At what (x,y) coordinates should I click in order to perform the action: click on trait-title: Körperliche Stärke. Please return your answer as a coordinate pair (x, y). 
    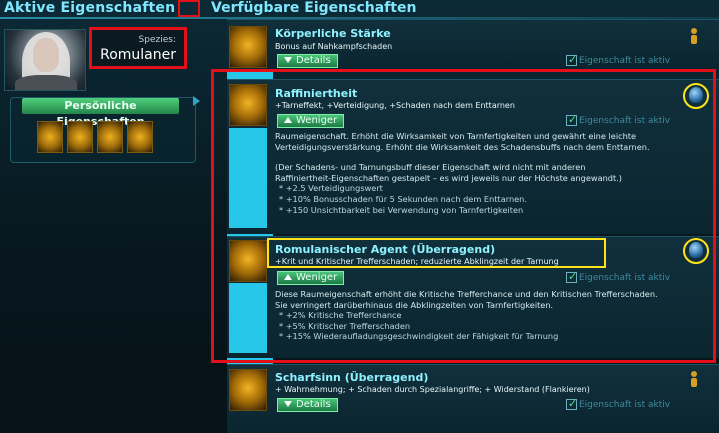
    Looking at the image, I should click on (333, 33).